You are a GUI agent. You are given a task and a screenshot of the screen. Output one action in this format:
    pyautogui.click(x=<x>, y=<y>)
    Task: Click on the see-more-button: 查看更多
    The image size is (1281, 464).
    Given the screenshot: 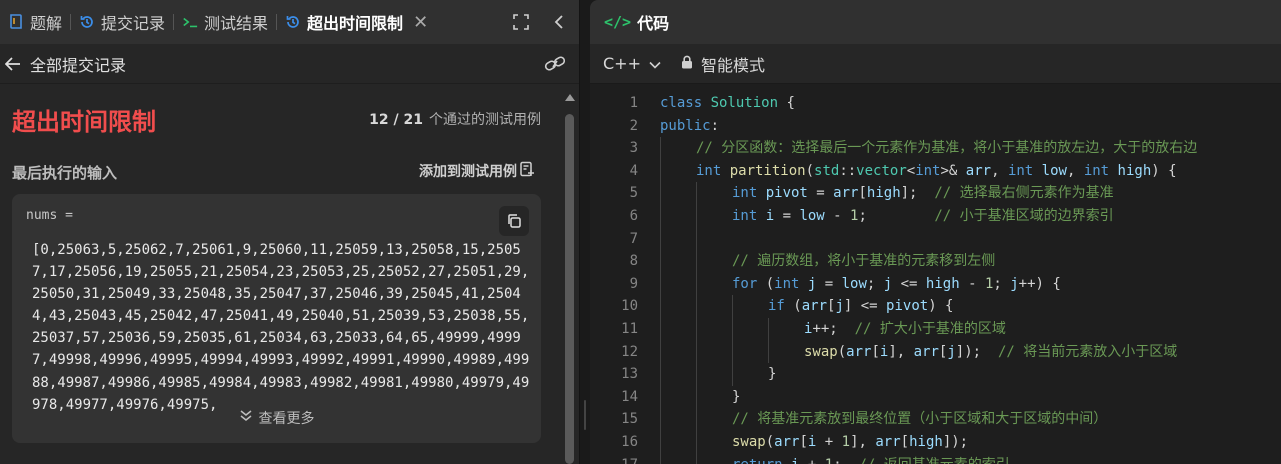 What is the action you would take?
    pyautogui.click(x=276, y=418)
    